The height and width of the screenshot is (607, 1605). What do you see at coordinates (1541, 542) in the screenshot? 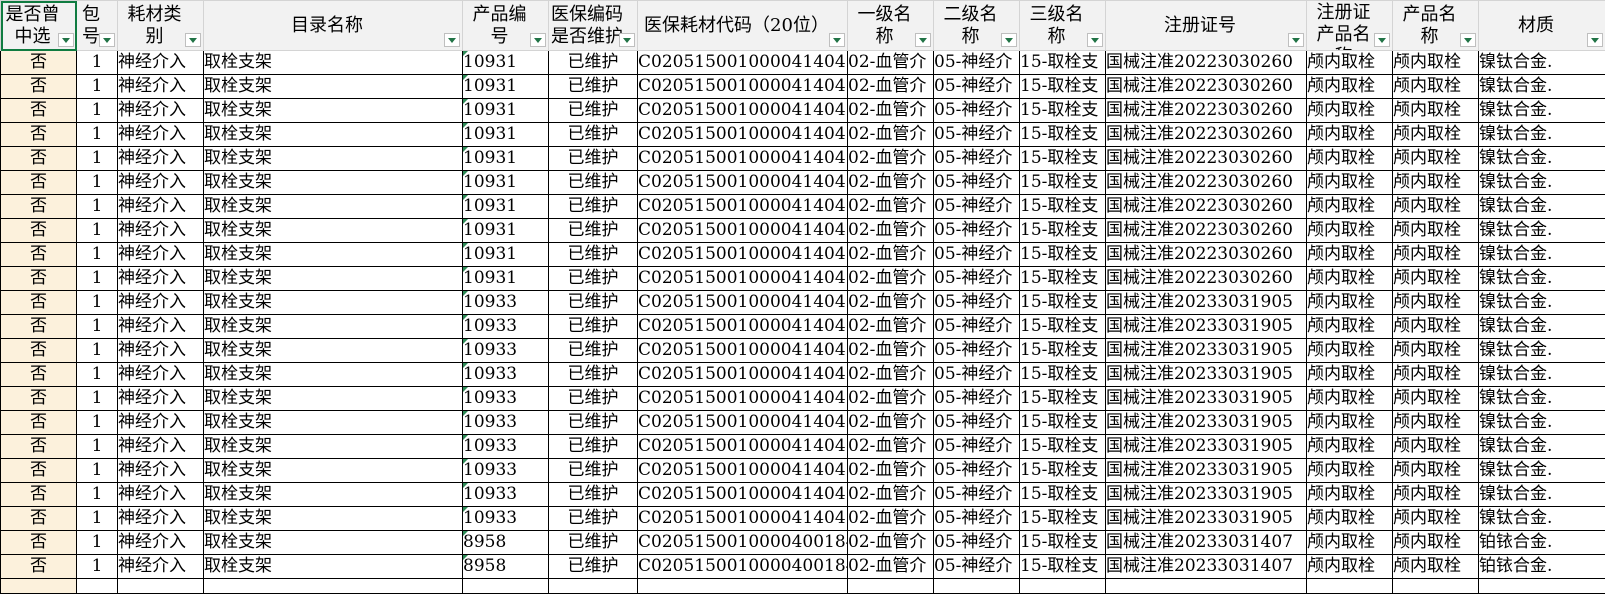
I see `cell-material: 铂铱合金.` at bounding box center [1541, 542].